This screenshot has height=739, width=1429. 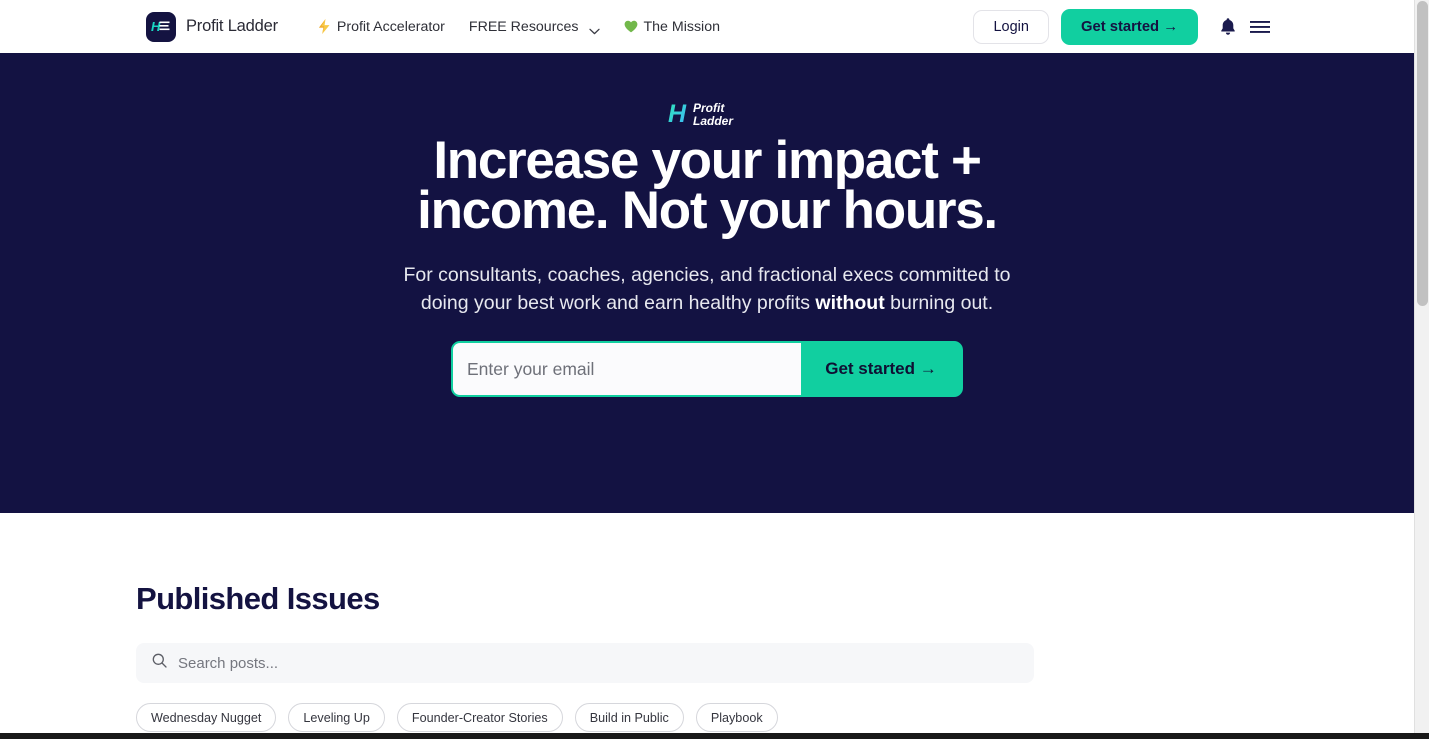 I want to click on hero-get-started-button: Get started →, so click(x=881, y=369).